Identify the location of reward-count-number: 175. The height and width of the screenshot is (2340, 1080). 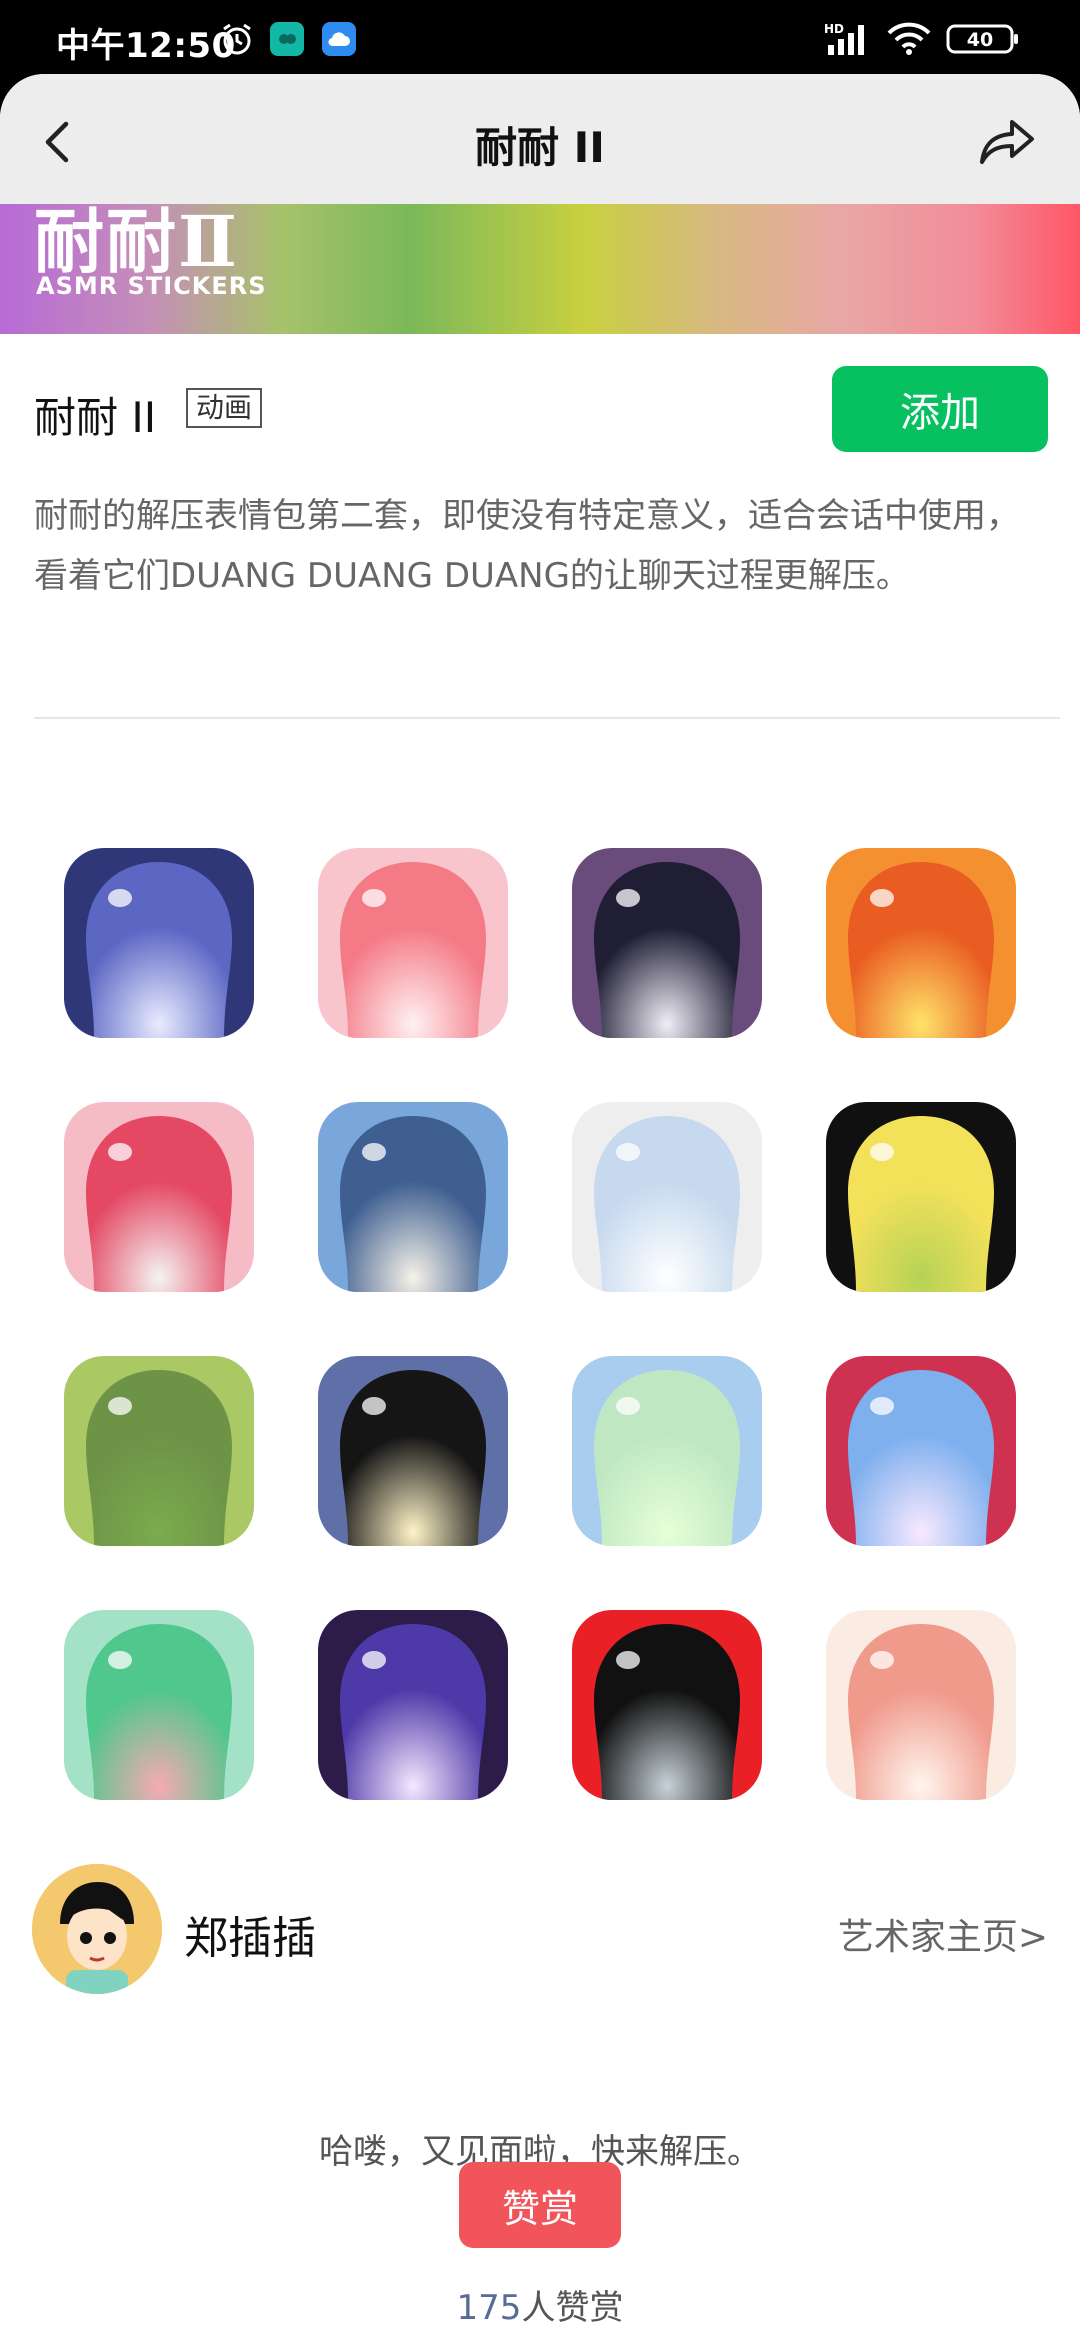
(489, 2308).